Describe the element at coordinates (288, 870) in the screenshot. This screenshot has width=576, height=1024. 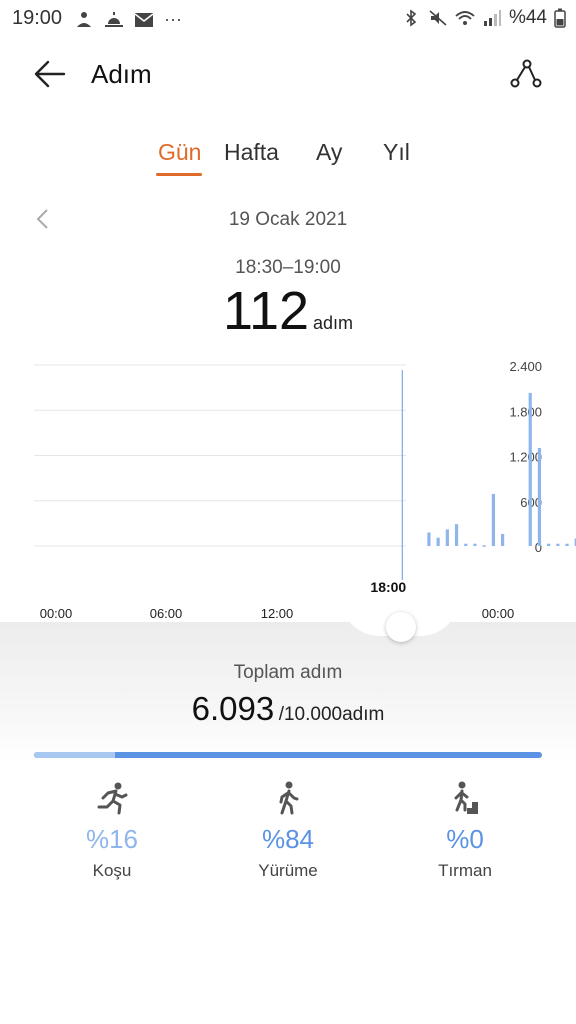
I see `walking-label: Yürüme` at that location.